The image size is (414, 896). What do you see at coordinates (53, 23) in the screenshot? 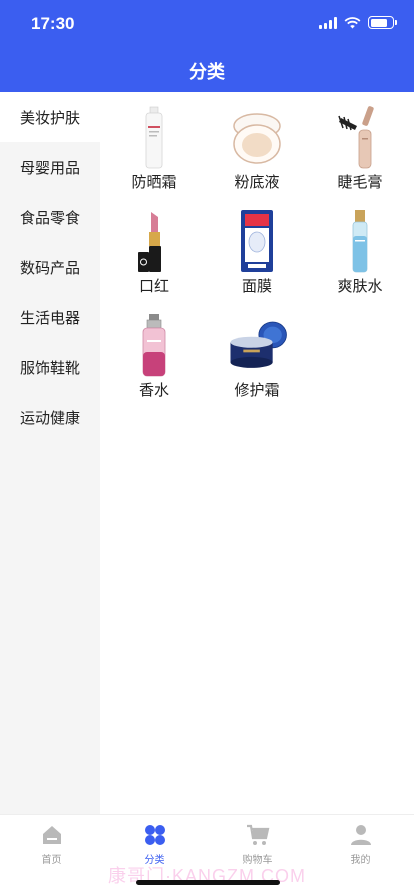
I see `status-time: 17:30` at bounding box center [53, 23].